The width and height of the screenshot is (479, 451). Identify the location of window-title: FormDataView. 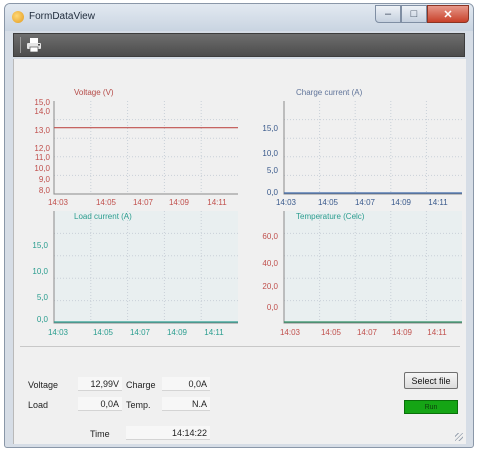
(62, 16).